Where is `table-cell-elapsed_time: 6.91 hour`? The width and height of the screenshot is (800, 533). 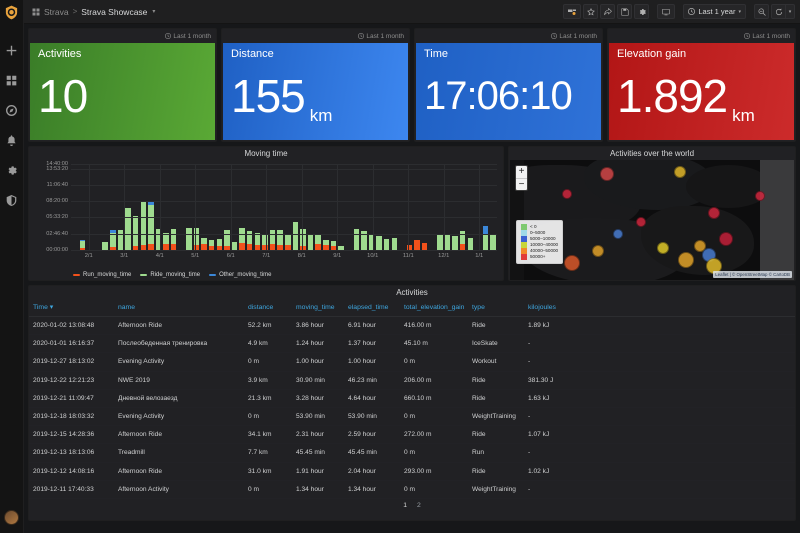
table-cell-elapsed_time: 6.91 hour is located at coordinates (372, 326).